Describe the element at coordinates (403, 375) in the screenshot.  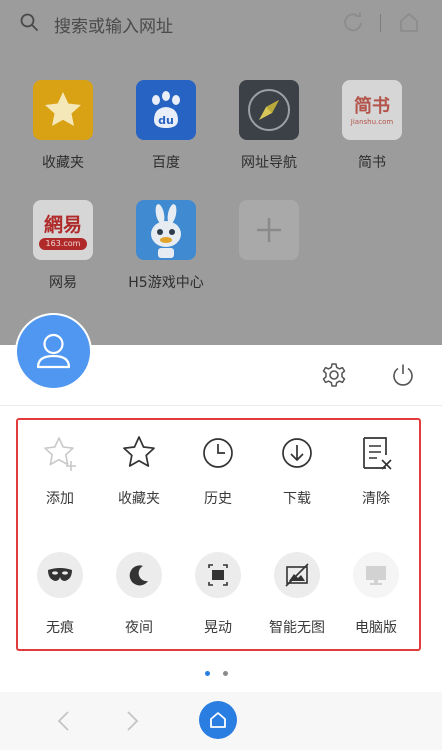
I see `power-icon` at that location.